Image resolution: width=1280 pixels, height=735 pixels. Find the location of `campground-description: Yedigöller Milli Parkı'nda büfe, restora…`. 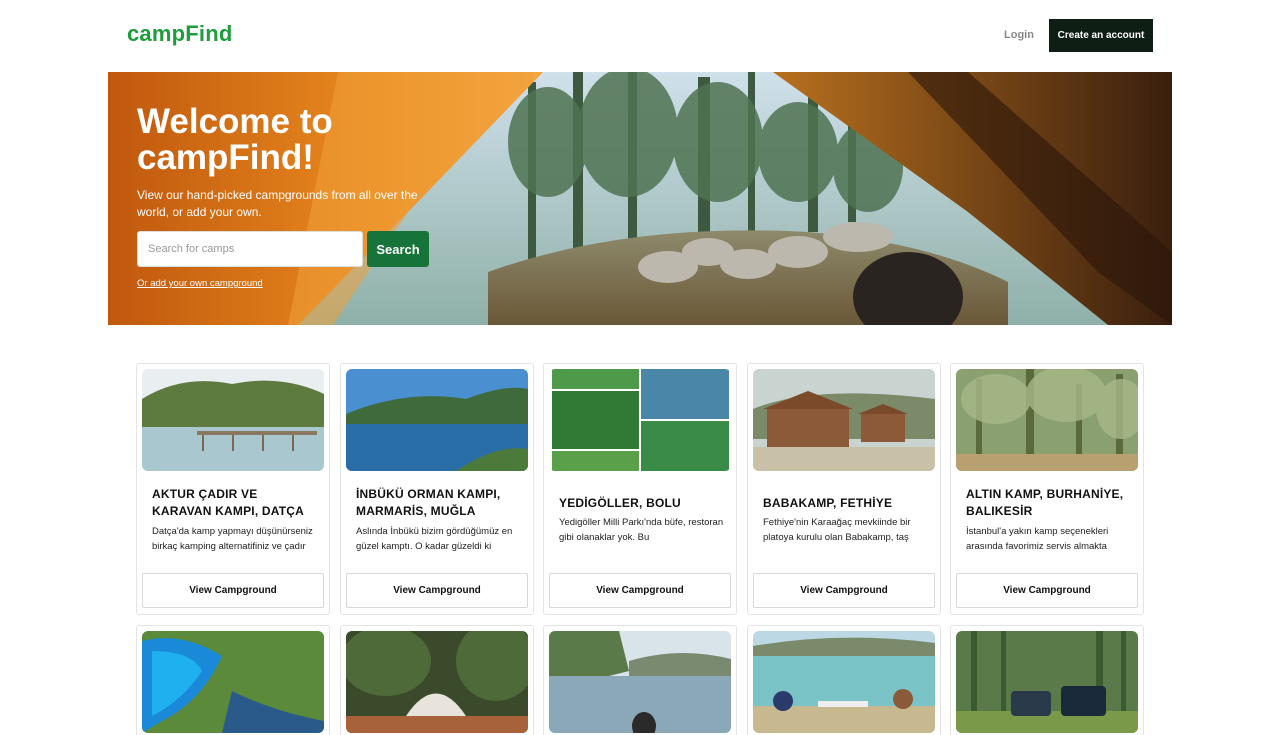

campground-description: Yedigöller Milli Parkı'nda büfe, restora… is located at coordinates (641, 530).